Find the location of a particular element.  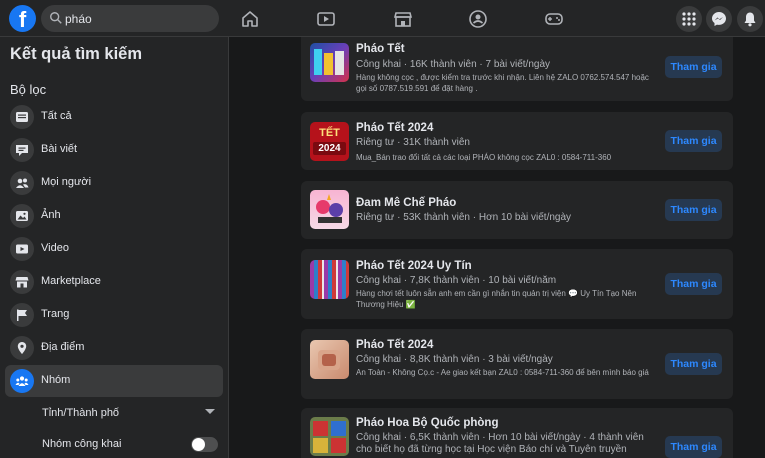

sidebar-item-label: Bài viết is located at coordinates (59, 149).